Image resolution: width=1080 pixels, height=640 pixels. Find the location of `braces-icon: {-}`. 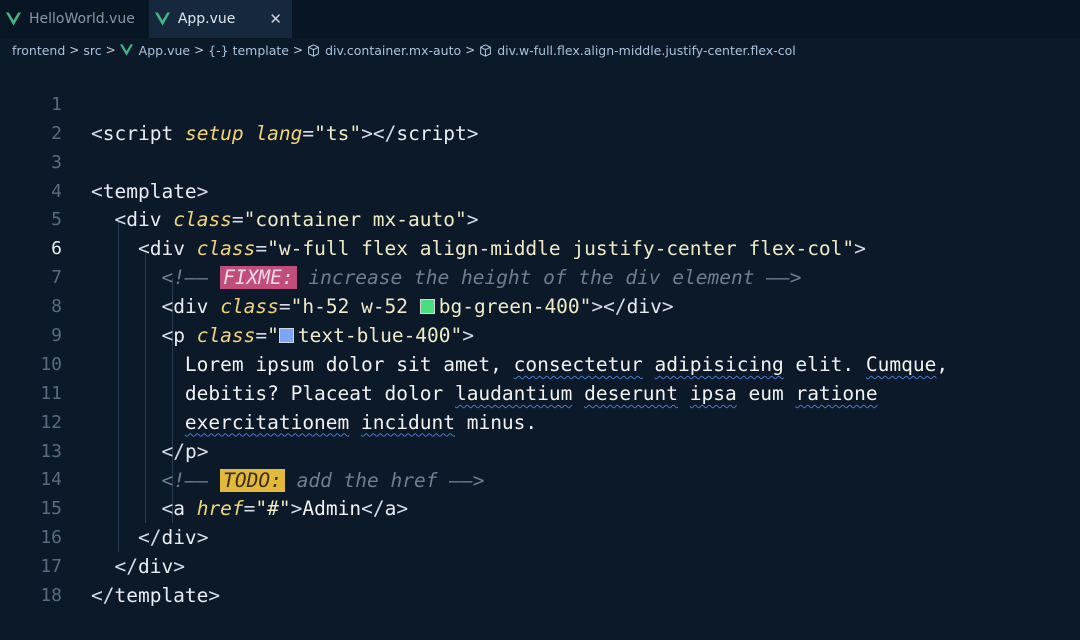

braces-icon: {-} is located at coordinates (218, 50).